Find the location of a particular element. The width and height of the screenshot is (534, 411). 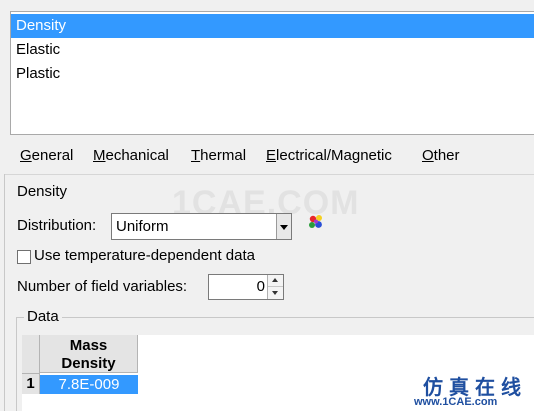

menu-thermal: Thermal is located at coordinates (218, 156).